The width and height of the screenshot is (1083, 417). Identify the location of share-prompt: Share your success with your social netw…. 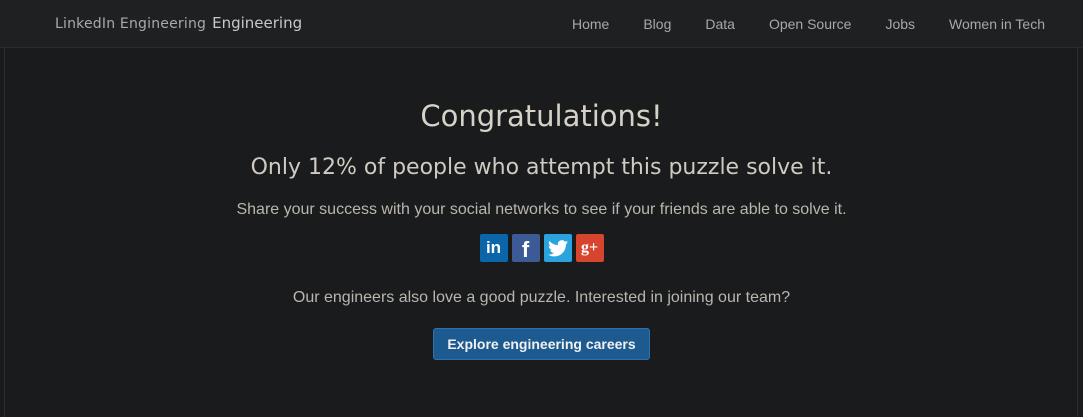
(541, 209).